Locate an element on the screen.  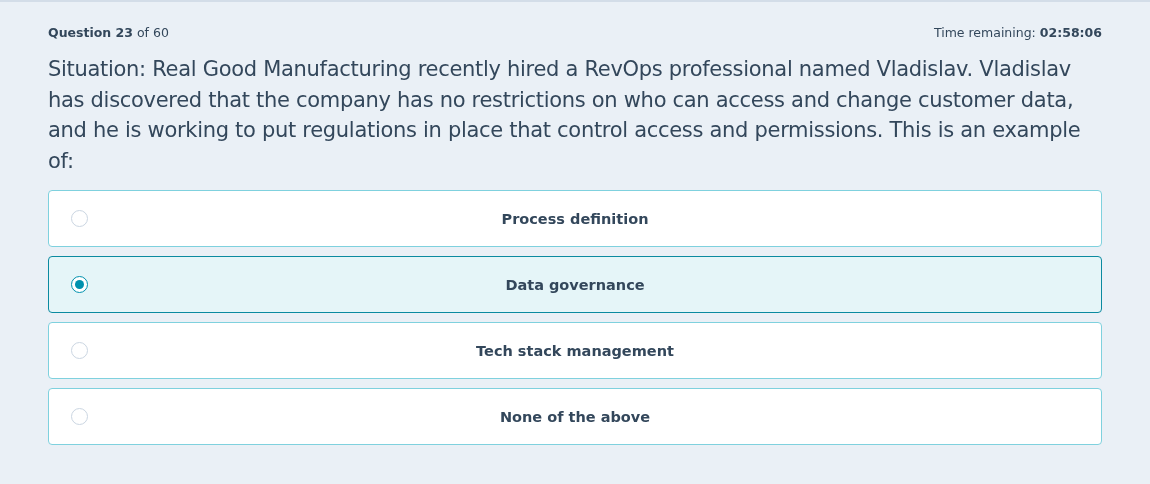
answer-option: None of the above is located at coordinates (575, 416).